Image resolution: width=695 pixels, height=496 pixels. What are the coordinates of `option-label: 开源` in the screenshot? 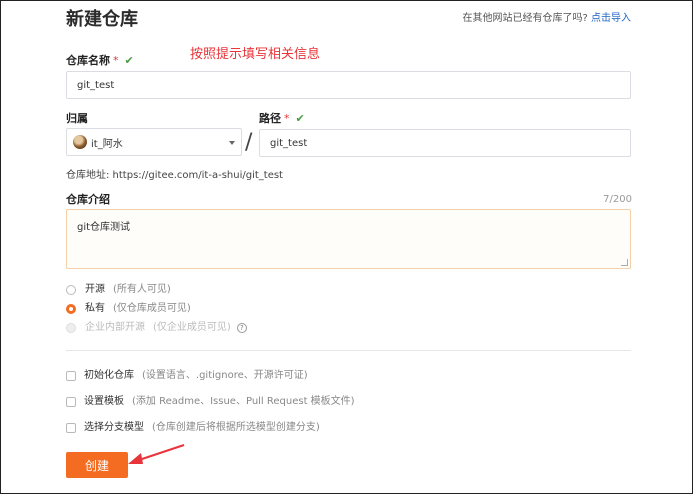 It's located at (95, 289).